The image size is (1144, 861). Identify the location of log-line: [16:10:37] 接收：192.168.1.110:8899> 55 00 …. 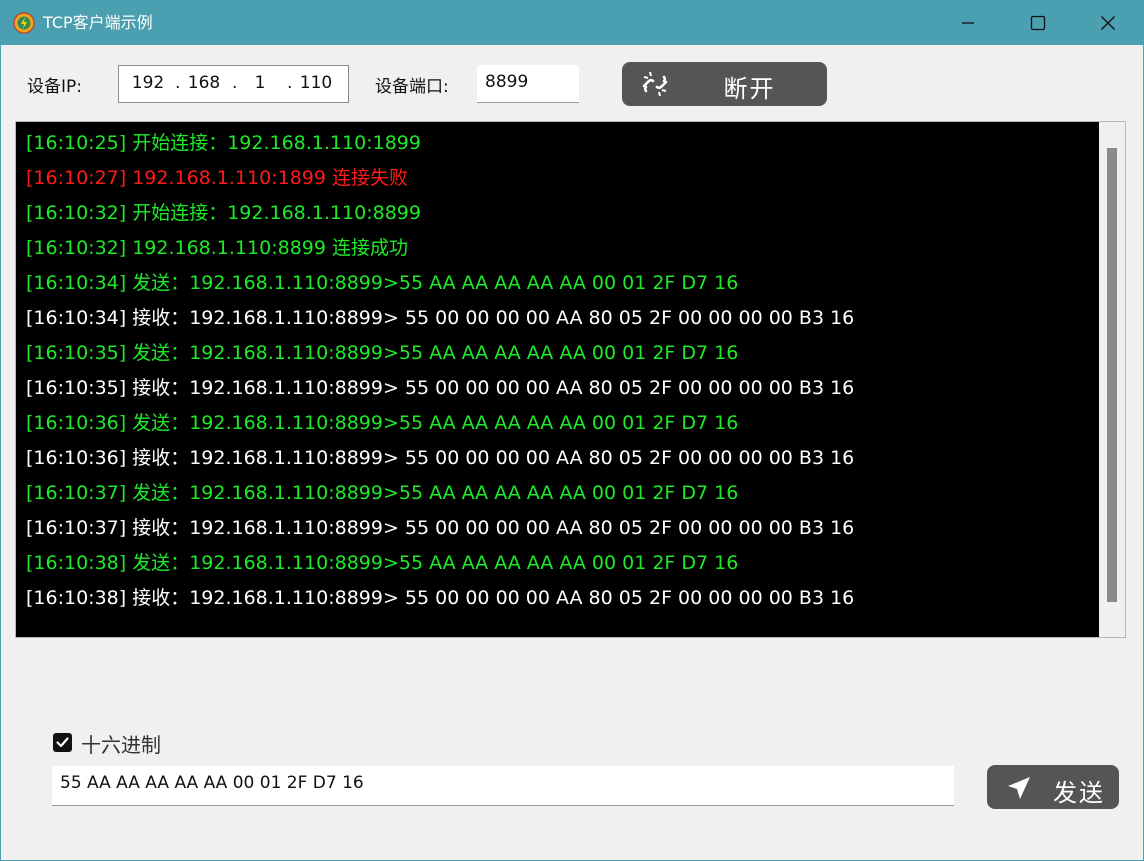
(440, 528).